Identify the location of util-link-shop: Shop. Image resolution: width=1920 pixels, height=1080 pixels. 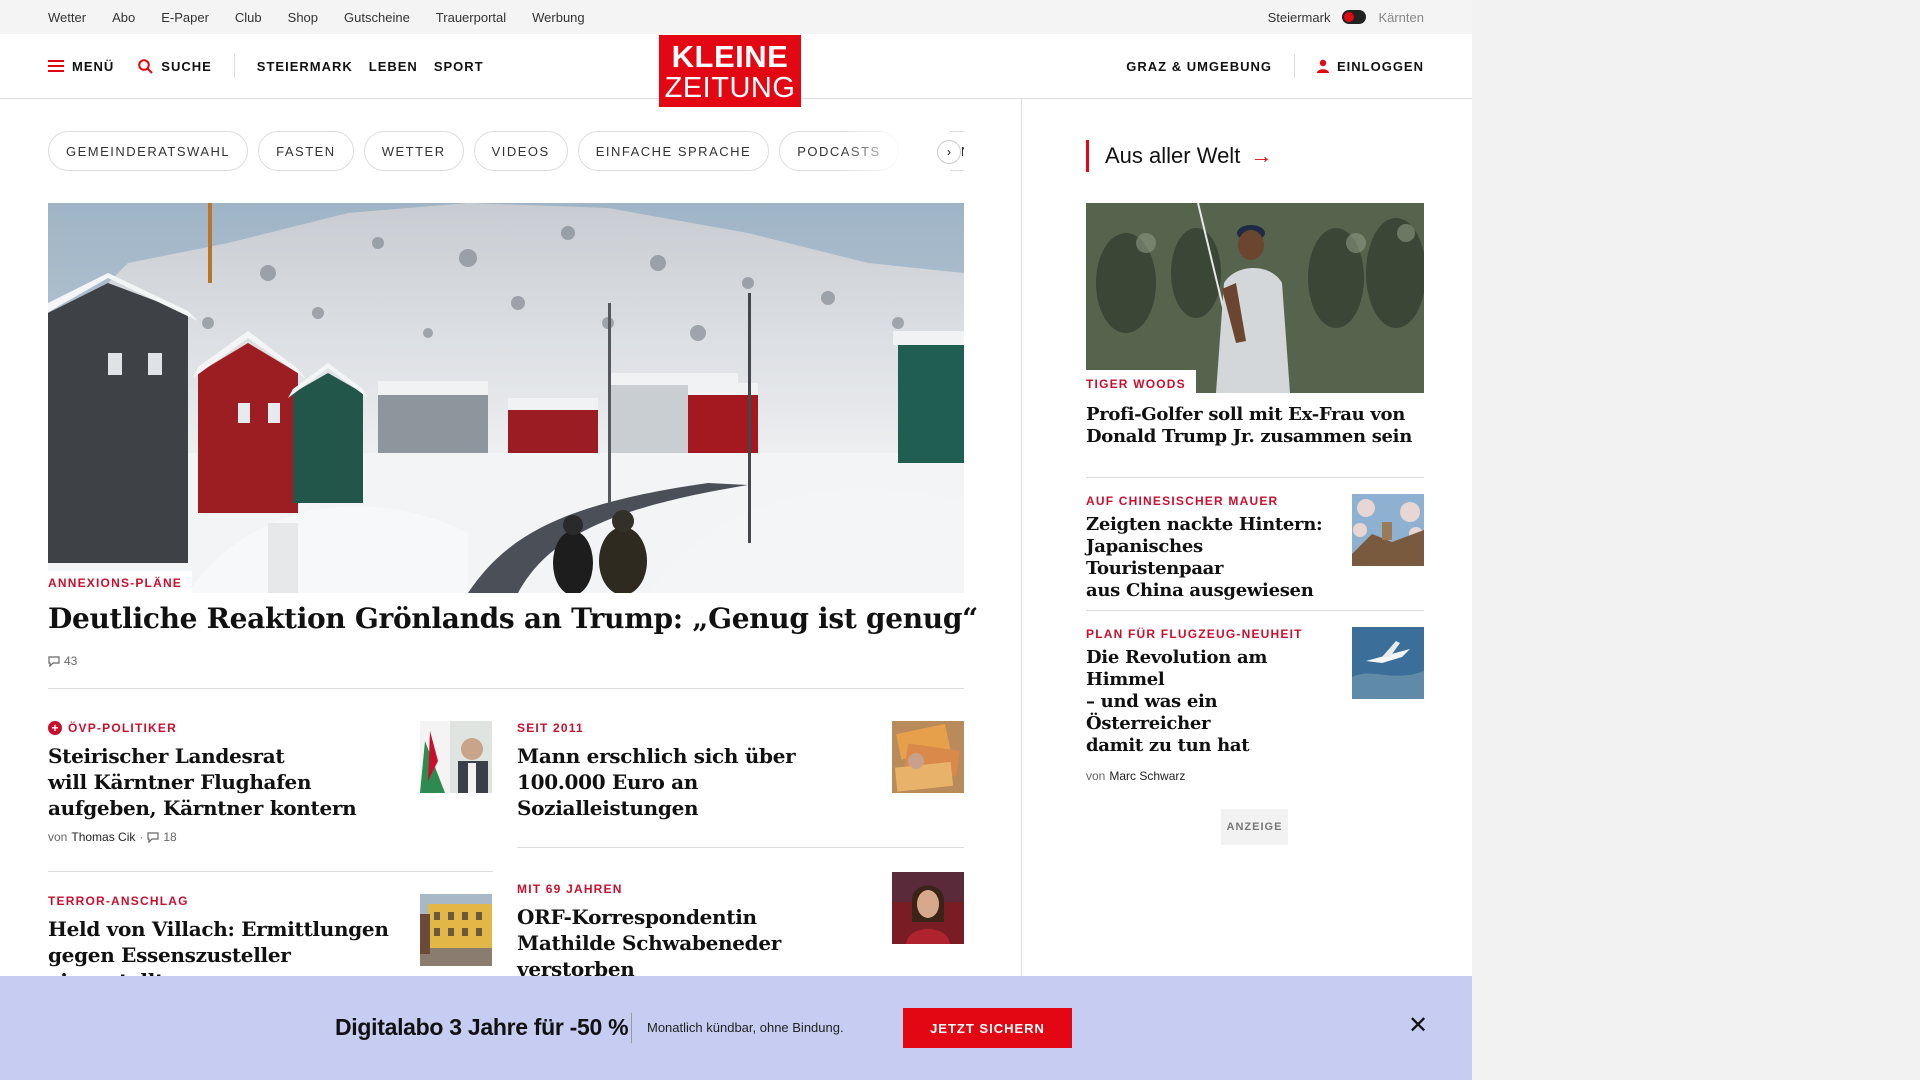
(303, 17).